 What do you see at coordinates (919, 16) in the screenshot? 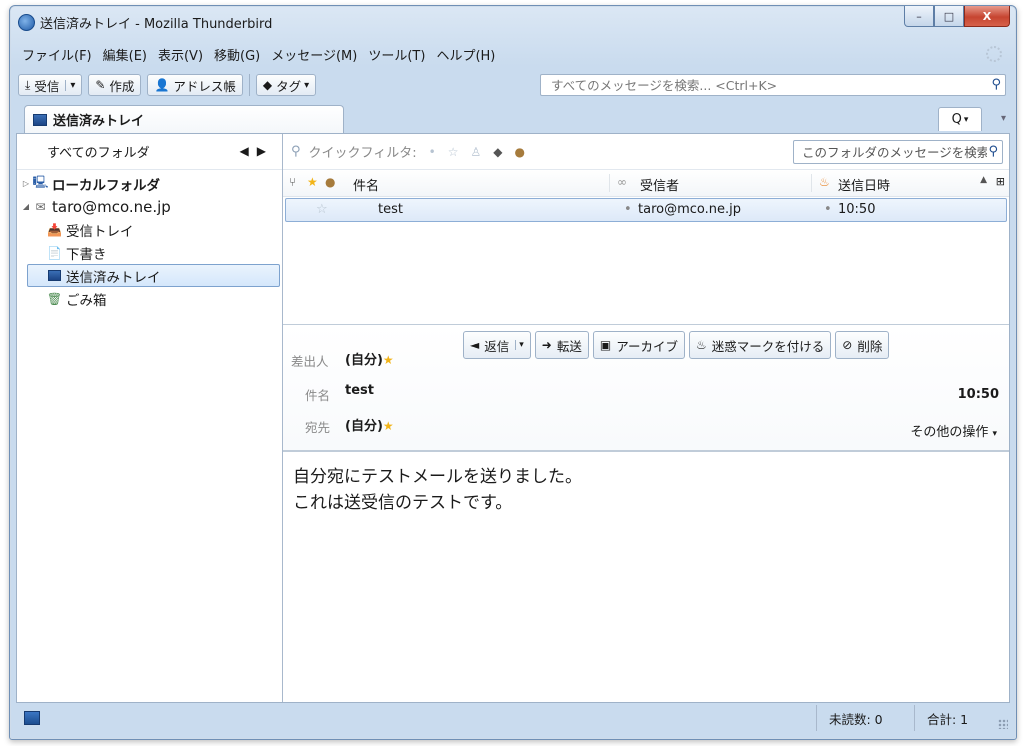
I see `minimize-button: –` at bounding box center [919, 16].